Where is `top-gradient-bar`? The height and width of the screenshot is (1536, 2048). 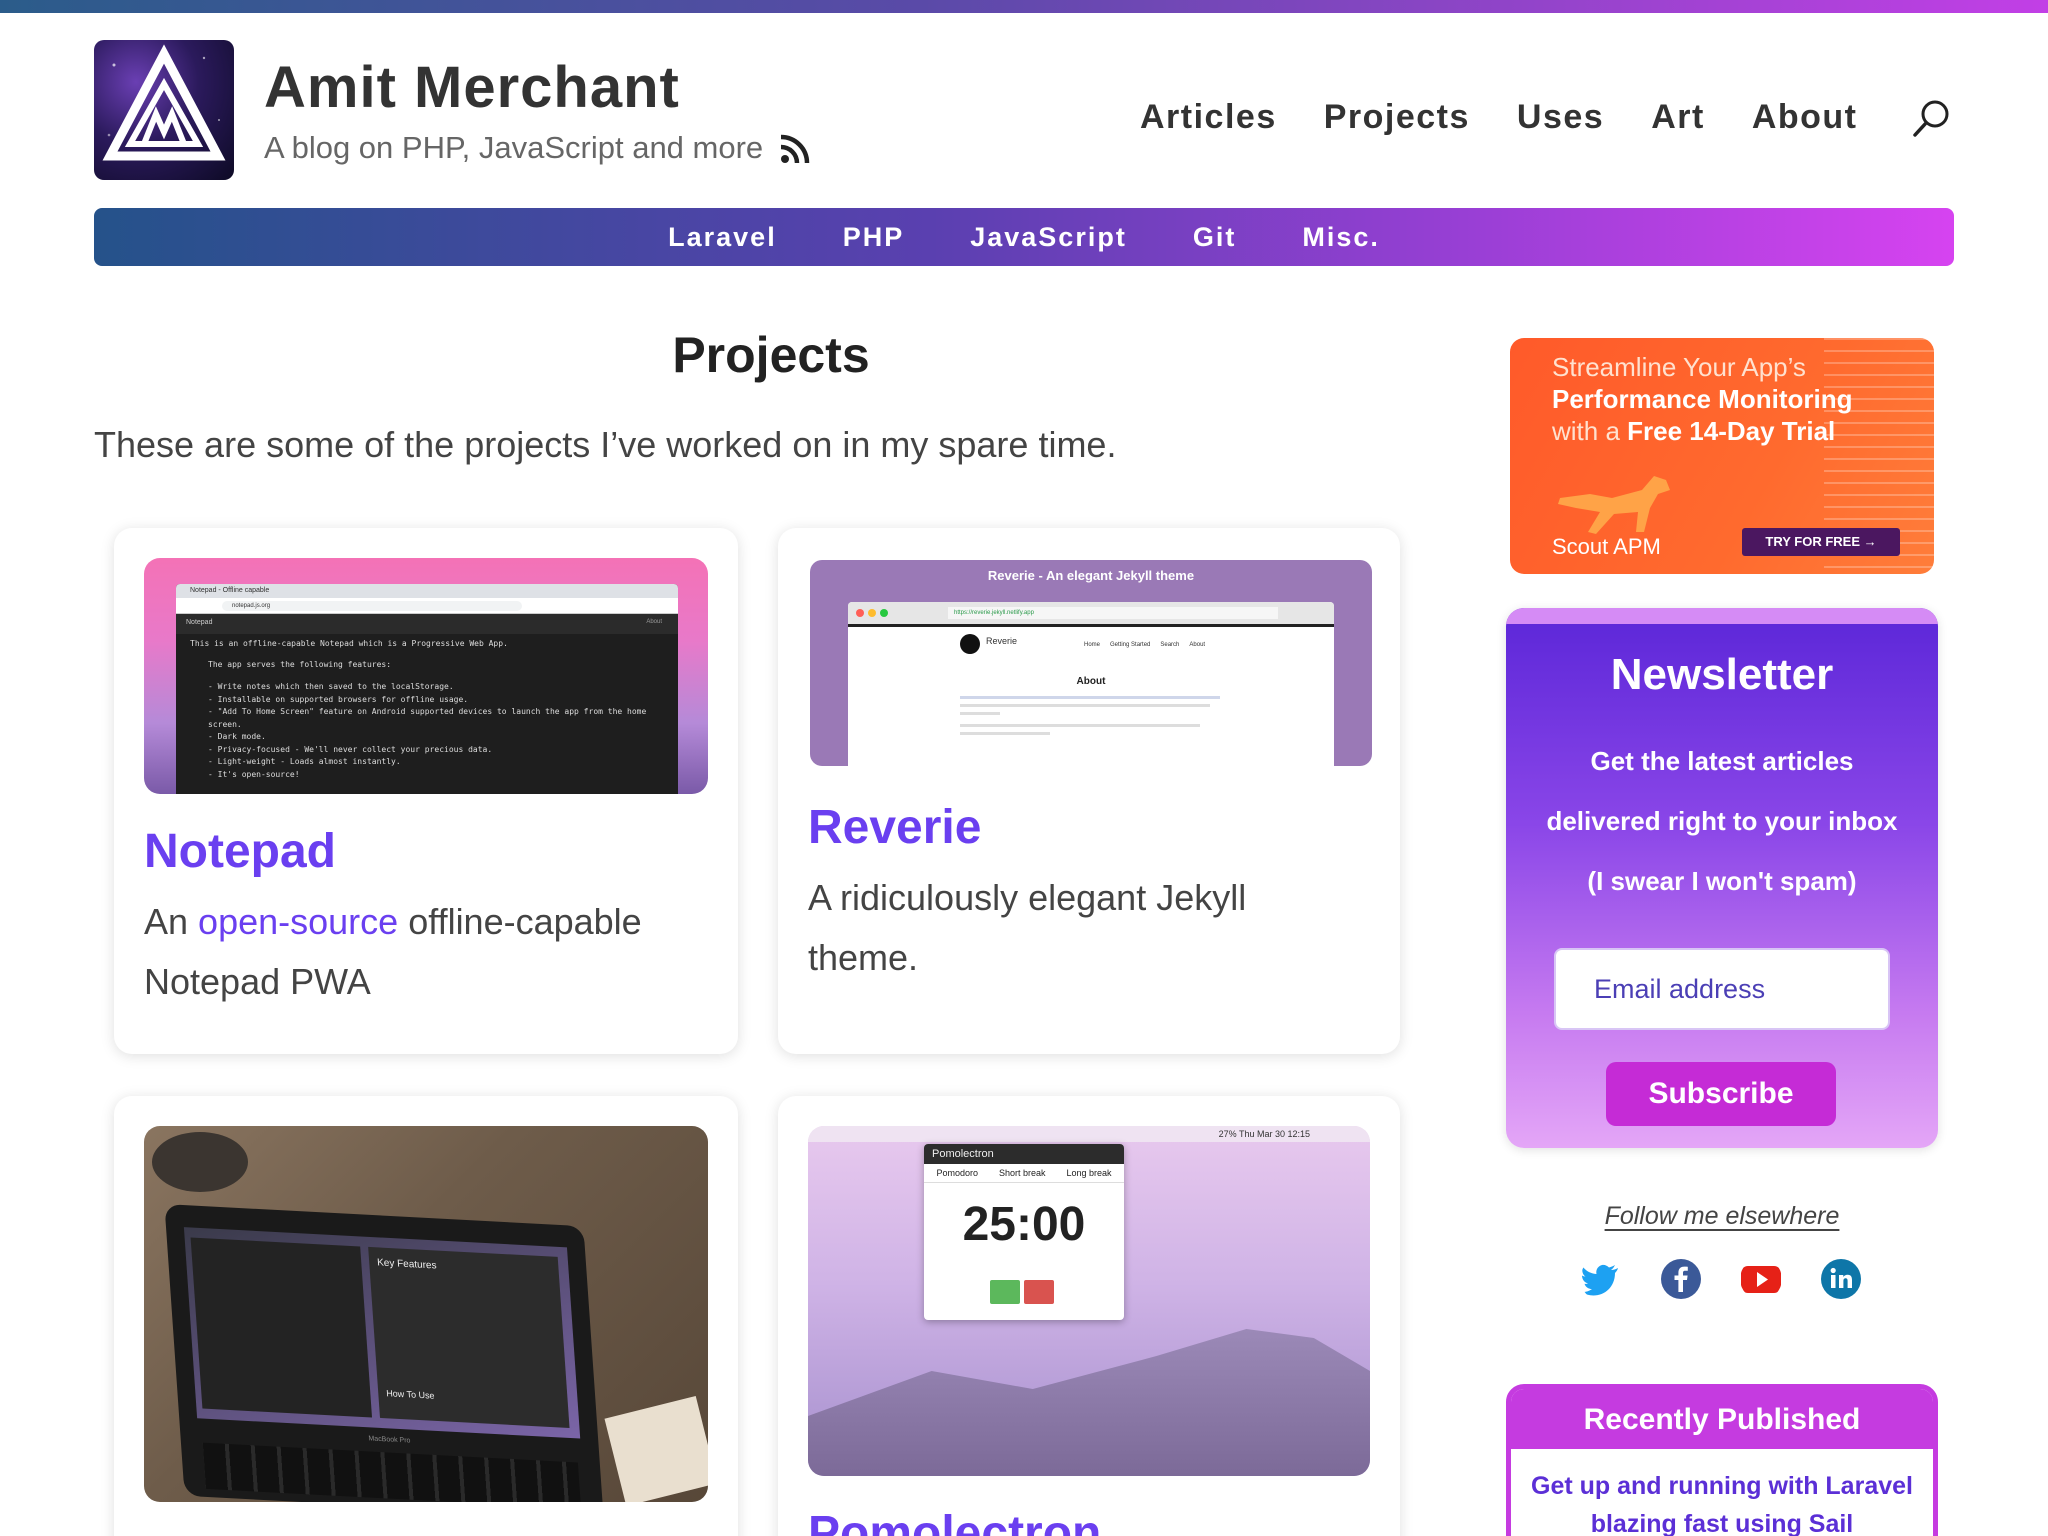 top-gradient-bar is located at coordinates (1024, 6).